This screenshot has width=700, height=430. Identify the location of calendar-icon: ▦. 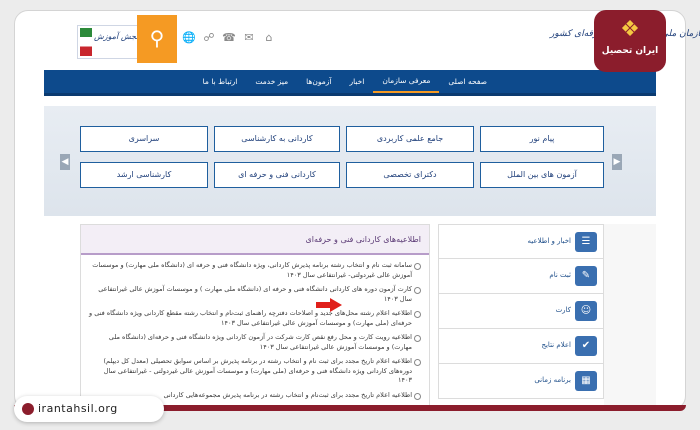
(586, 381).